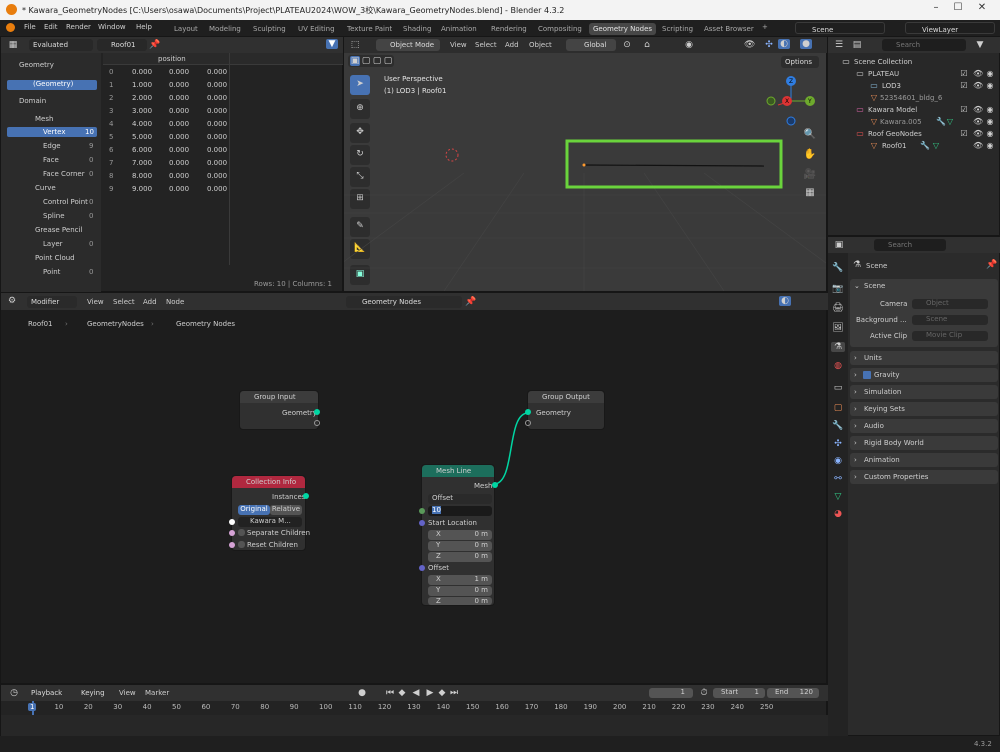 Image resolution: width=1000 pixels, height=752 pixels. Describe the element at coordinates (769, 45) in the screenshot. I see `gizmo-icon: ✣` at that location.